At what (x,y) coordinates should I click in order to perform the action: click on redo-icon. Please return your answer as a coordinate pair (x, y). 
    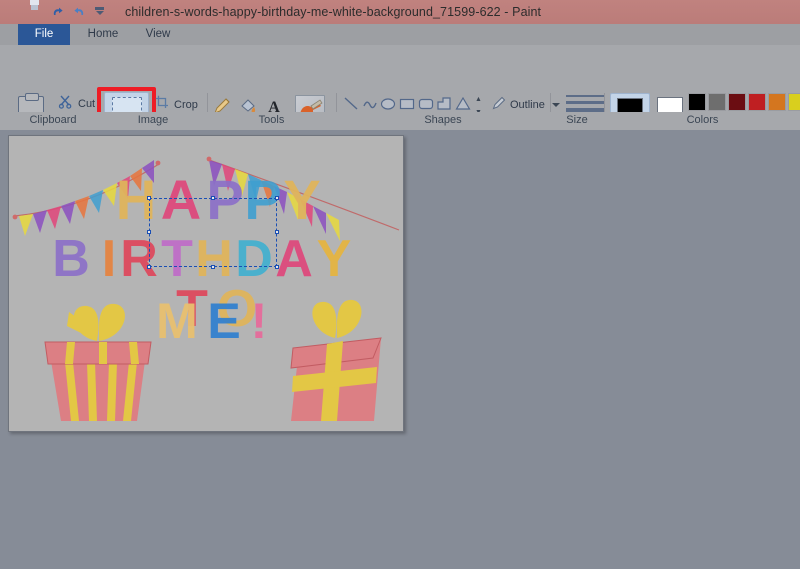
    Looking at the image, I should click on (79, 12).